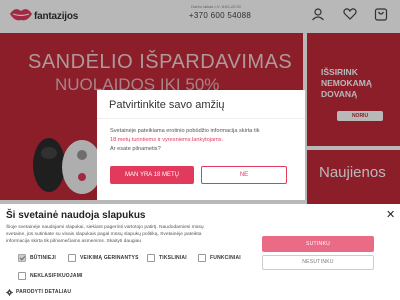 The height and width of the screenshot is (300, 400). What do you see at coordinates (318, 244) in the screenshot?
I see `accept-cookies-button: SUTINKU` at bounding box center [318, 244].